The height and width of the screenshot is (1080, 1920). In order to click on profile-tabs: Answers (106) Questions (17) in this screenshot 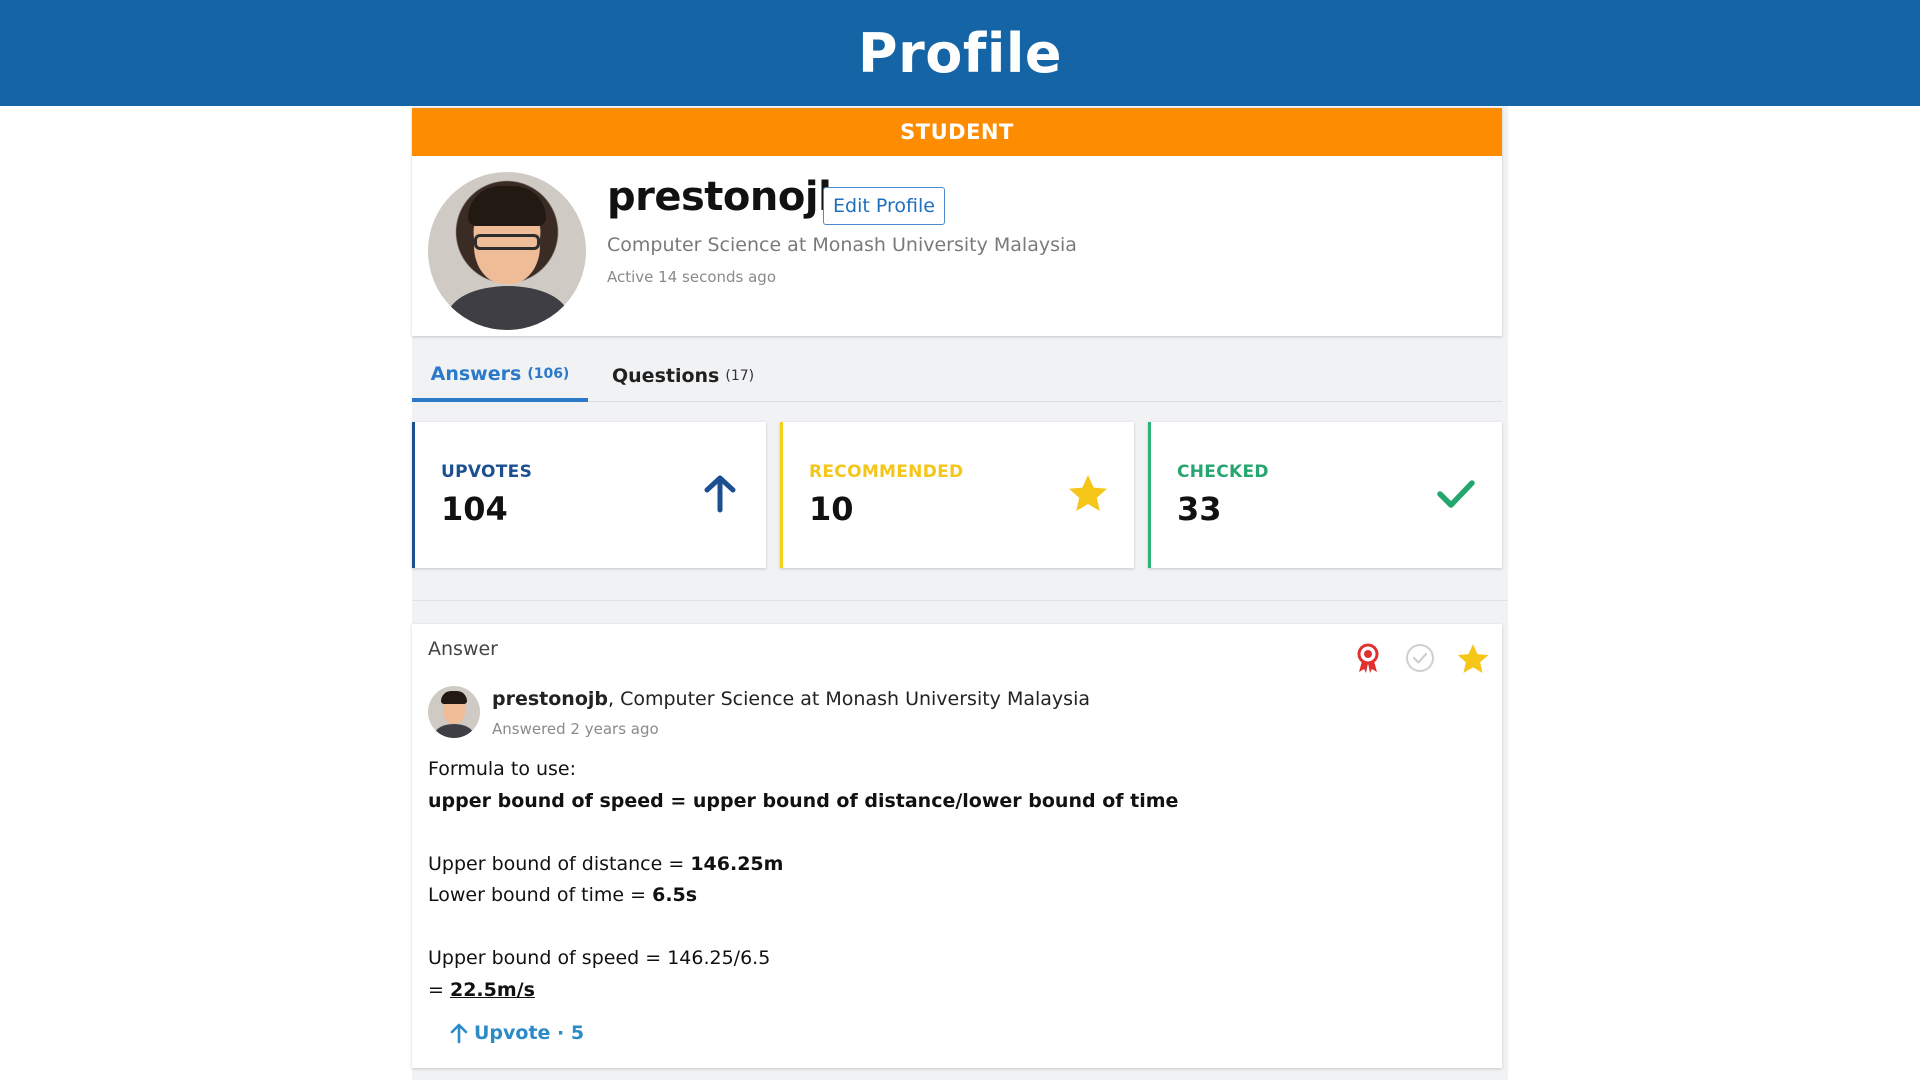, I will do `click(957, 376)`.